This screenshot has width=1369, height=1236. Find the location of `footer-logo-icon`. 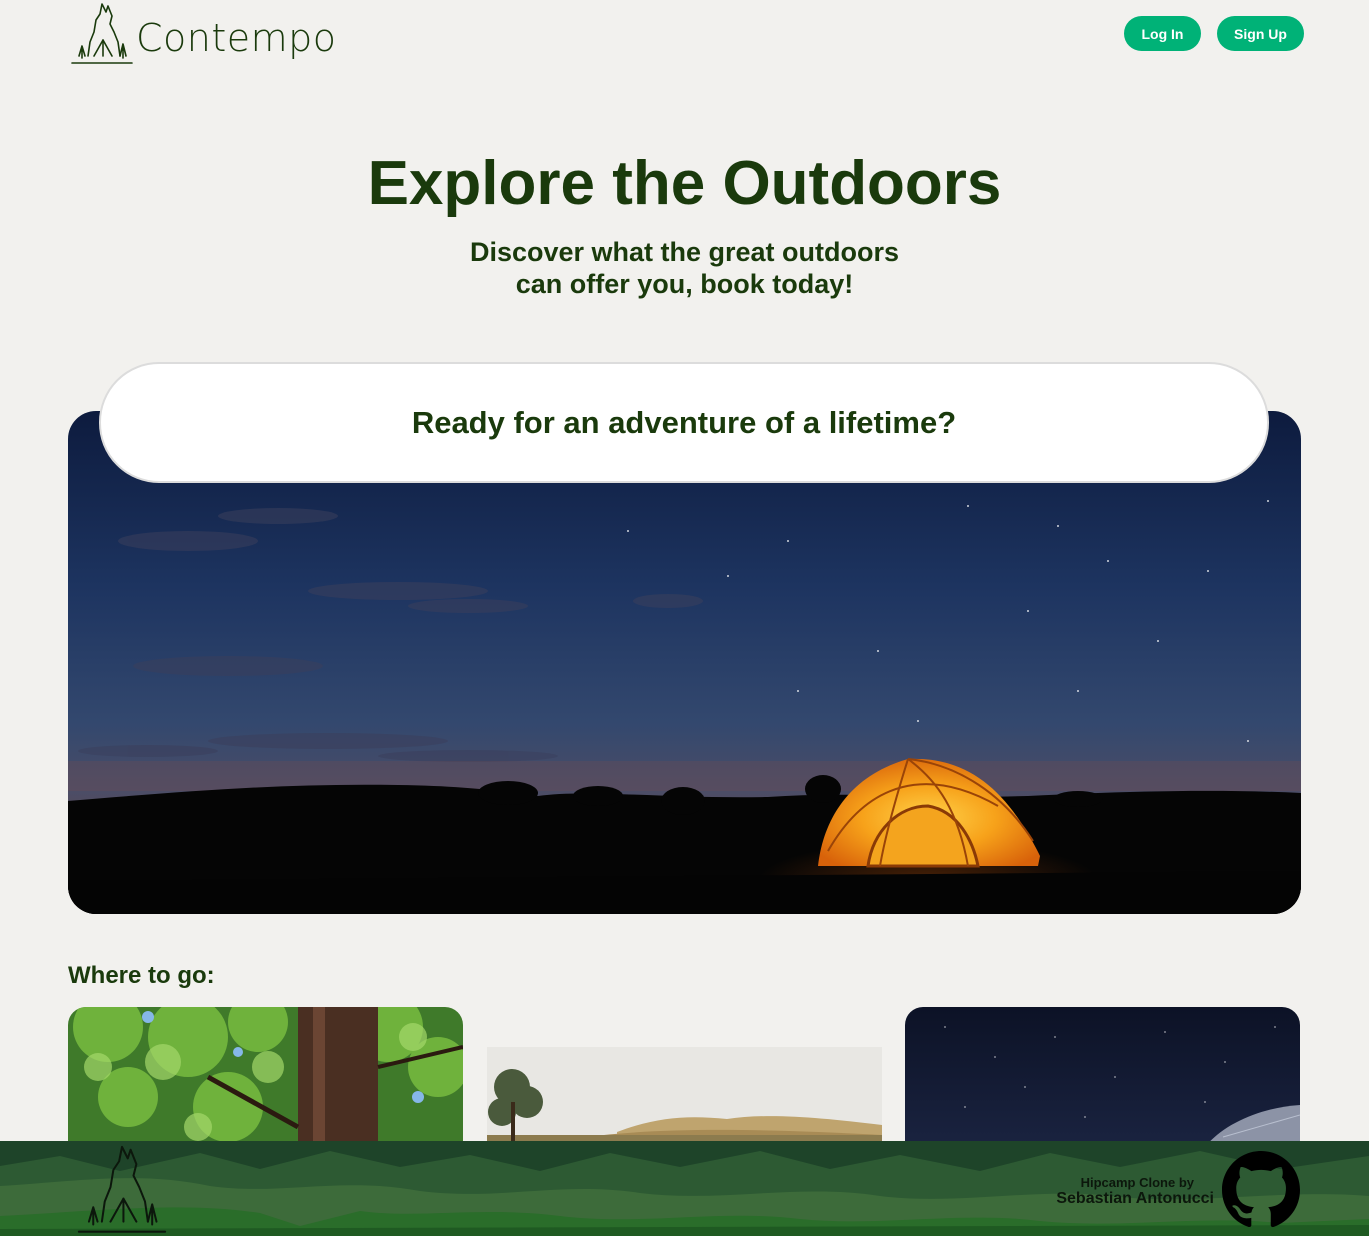

footer-logo-icon is located at coordinates (122, 1190).